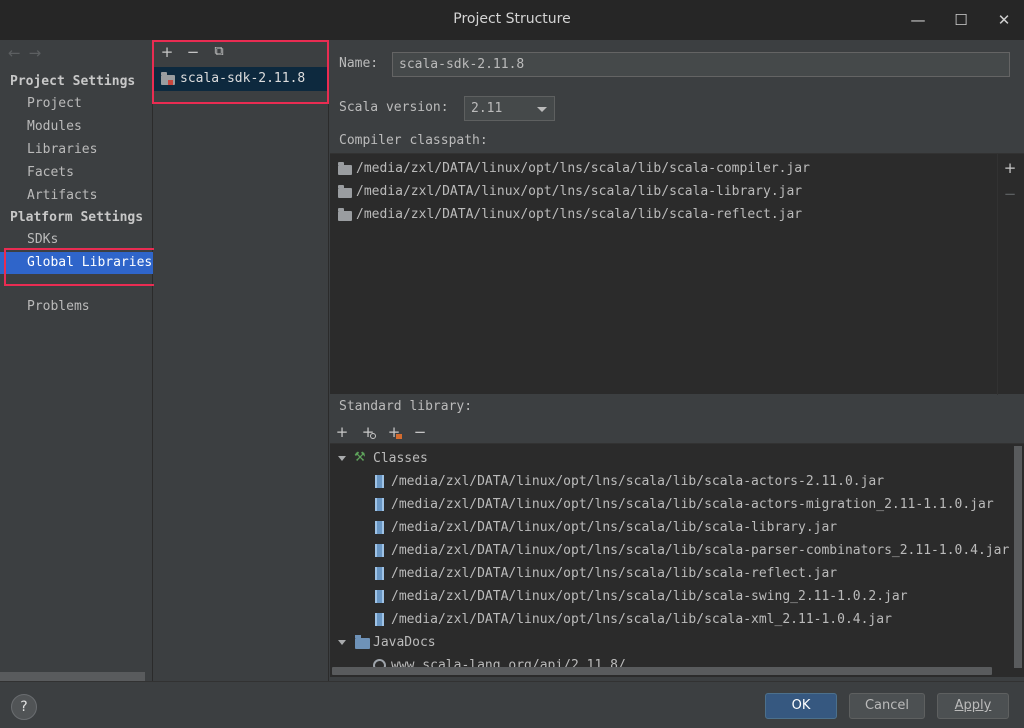 This screenshot has height=728, width=1024. Describe the element at coordinates (76, 196) in the screenshot. I see `nav-item-artifacts: Artifacts` at that location.